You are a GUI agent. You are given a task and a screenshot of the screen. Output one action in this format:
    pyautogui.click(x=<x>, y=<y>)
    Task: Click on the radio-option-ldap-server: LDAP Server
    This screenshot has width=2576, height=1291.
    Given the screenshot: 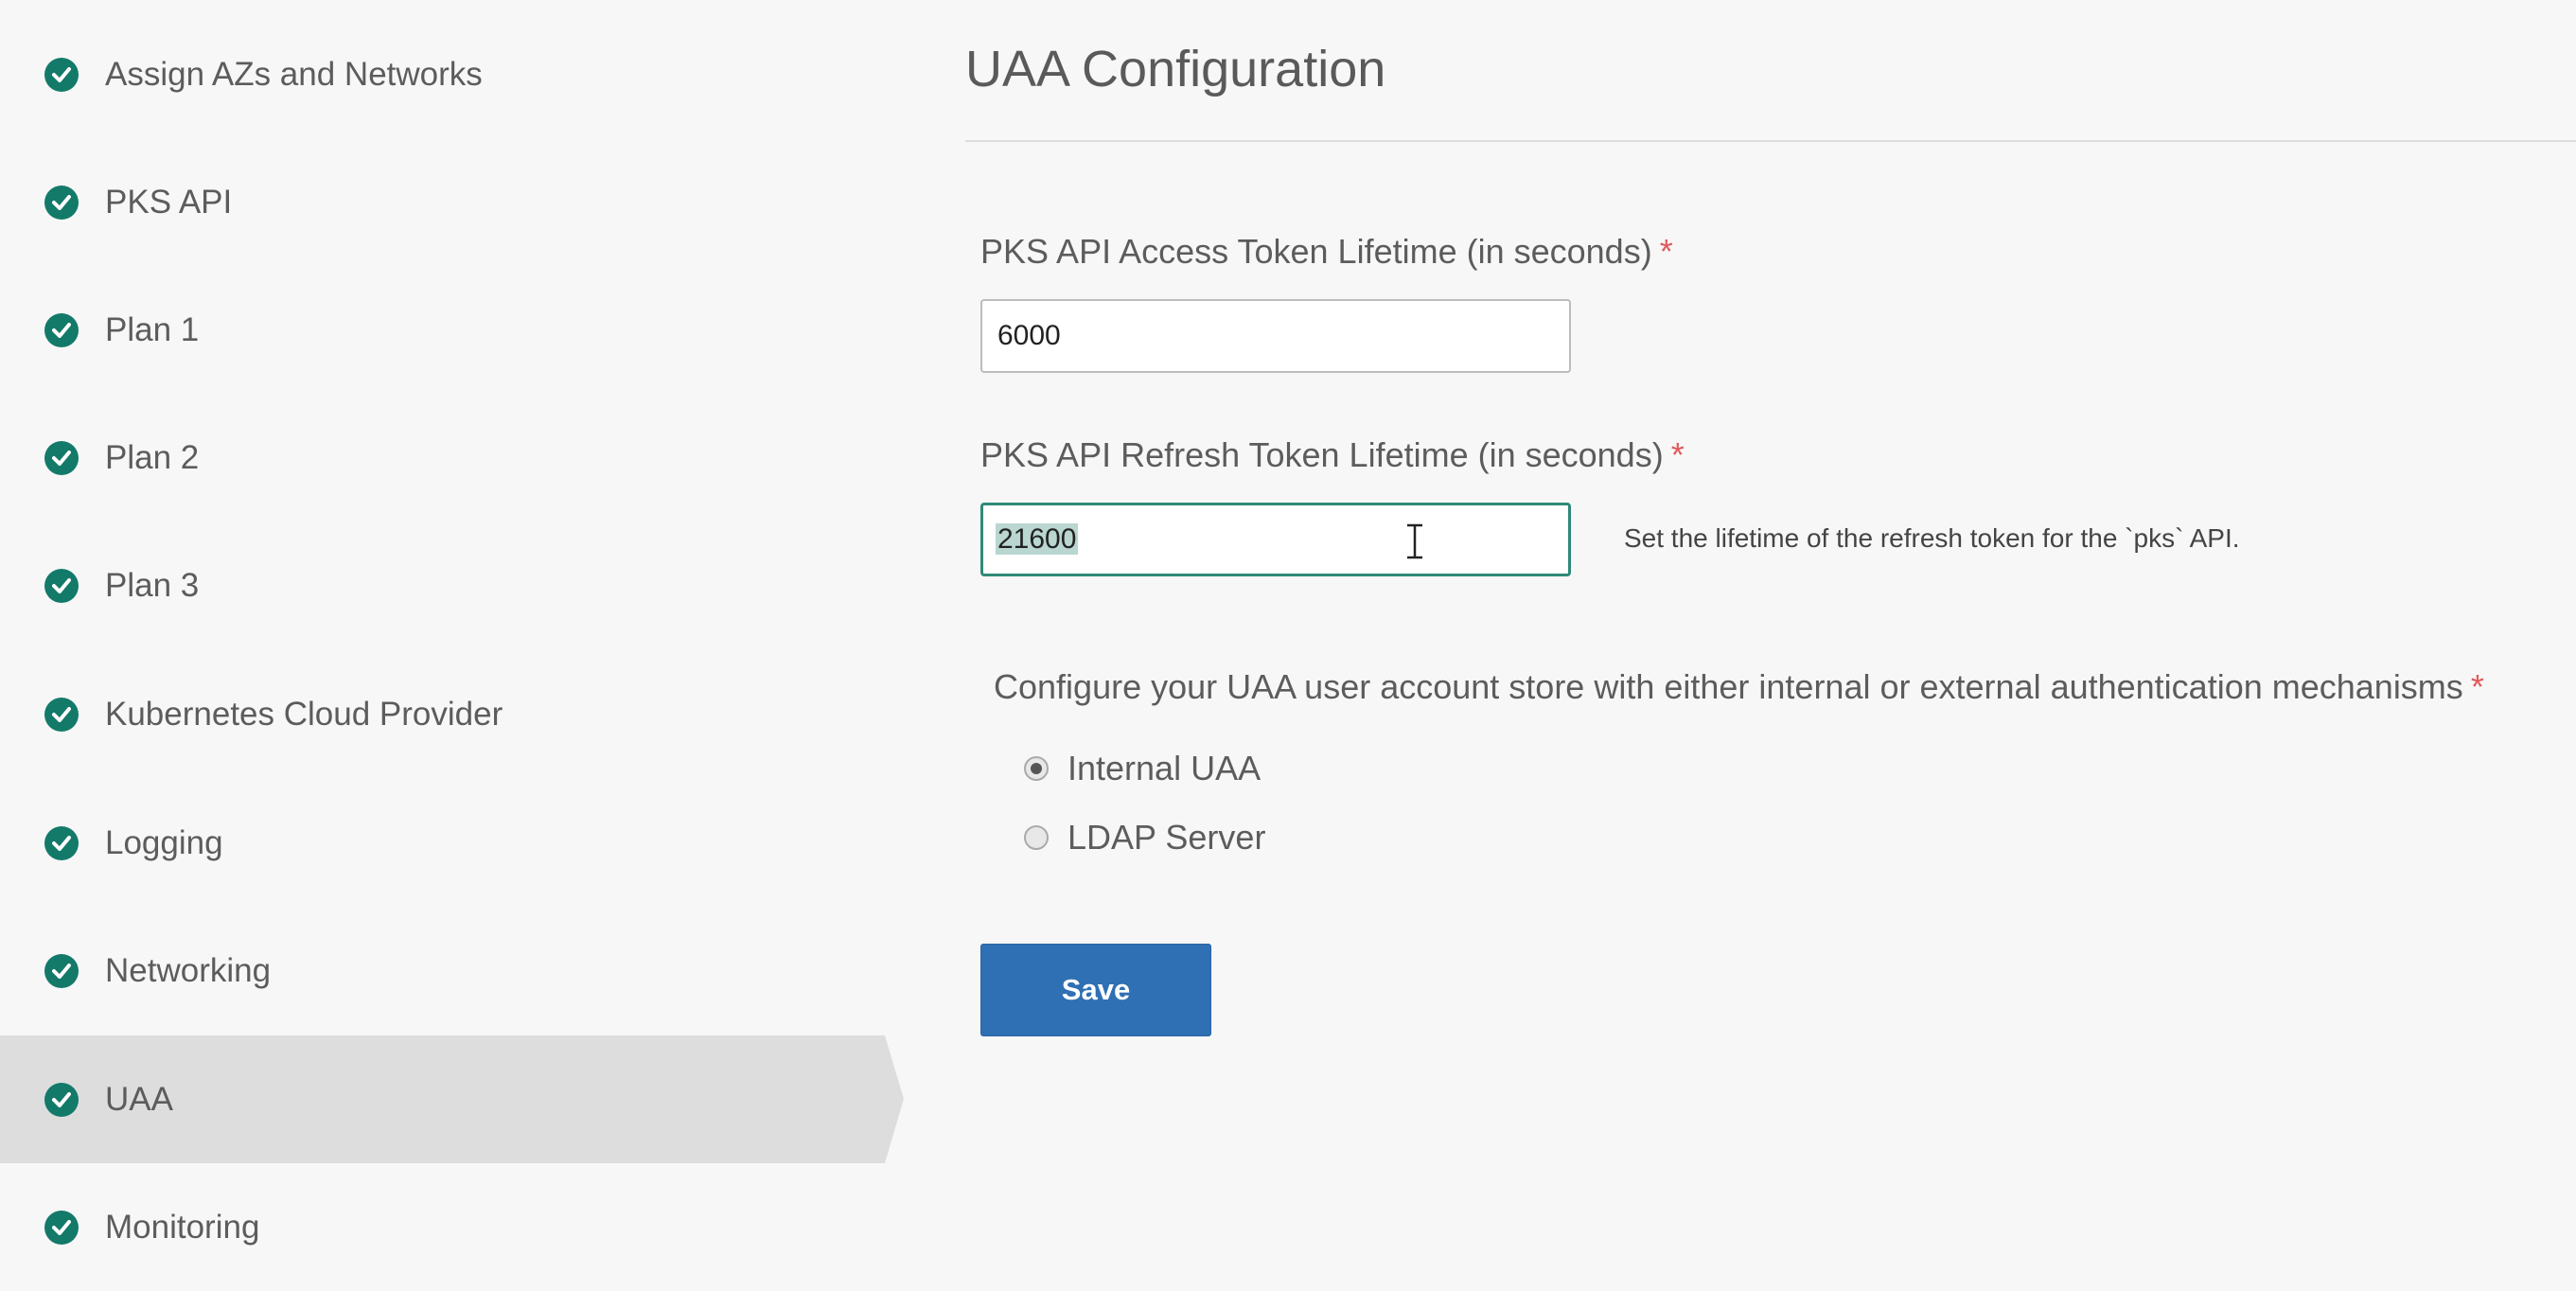 What is the action you would take?
    pyautogui.click(x=1144, y=838)
    